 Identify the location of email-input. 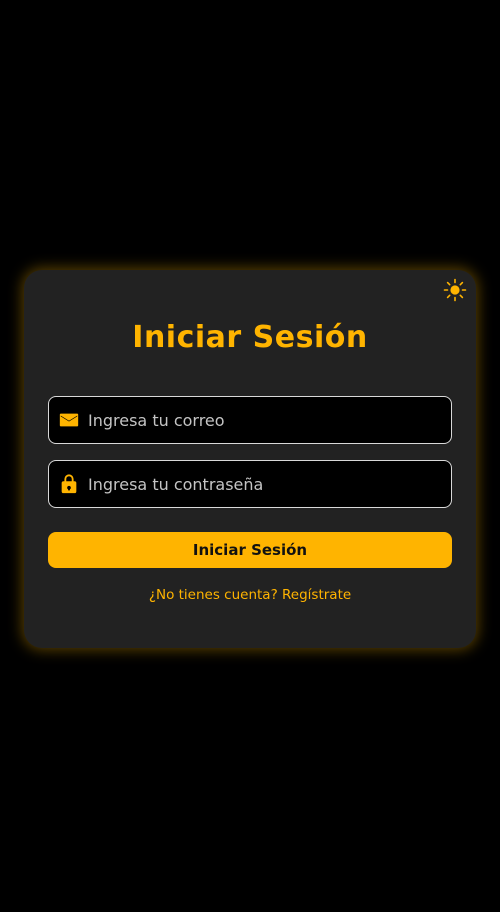
(269, 420).